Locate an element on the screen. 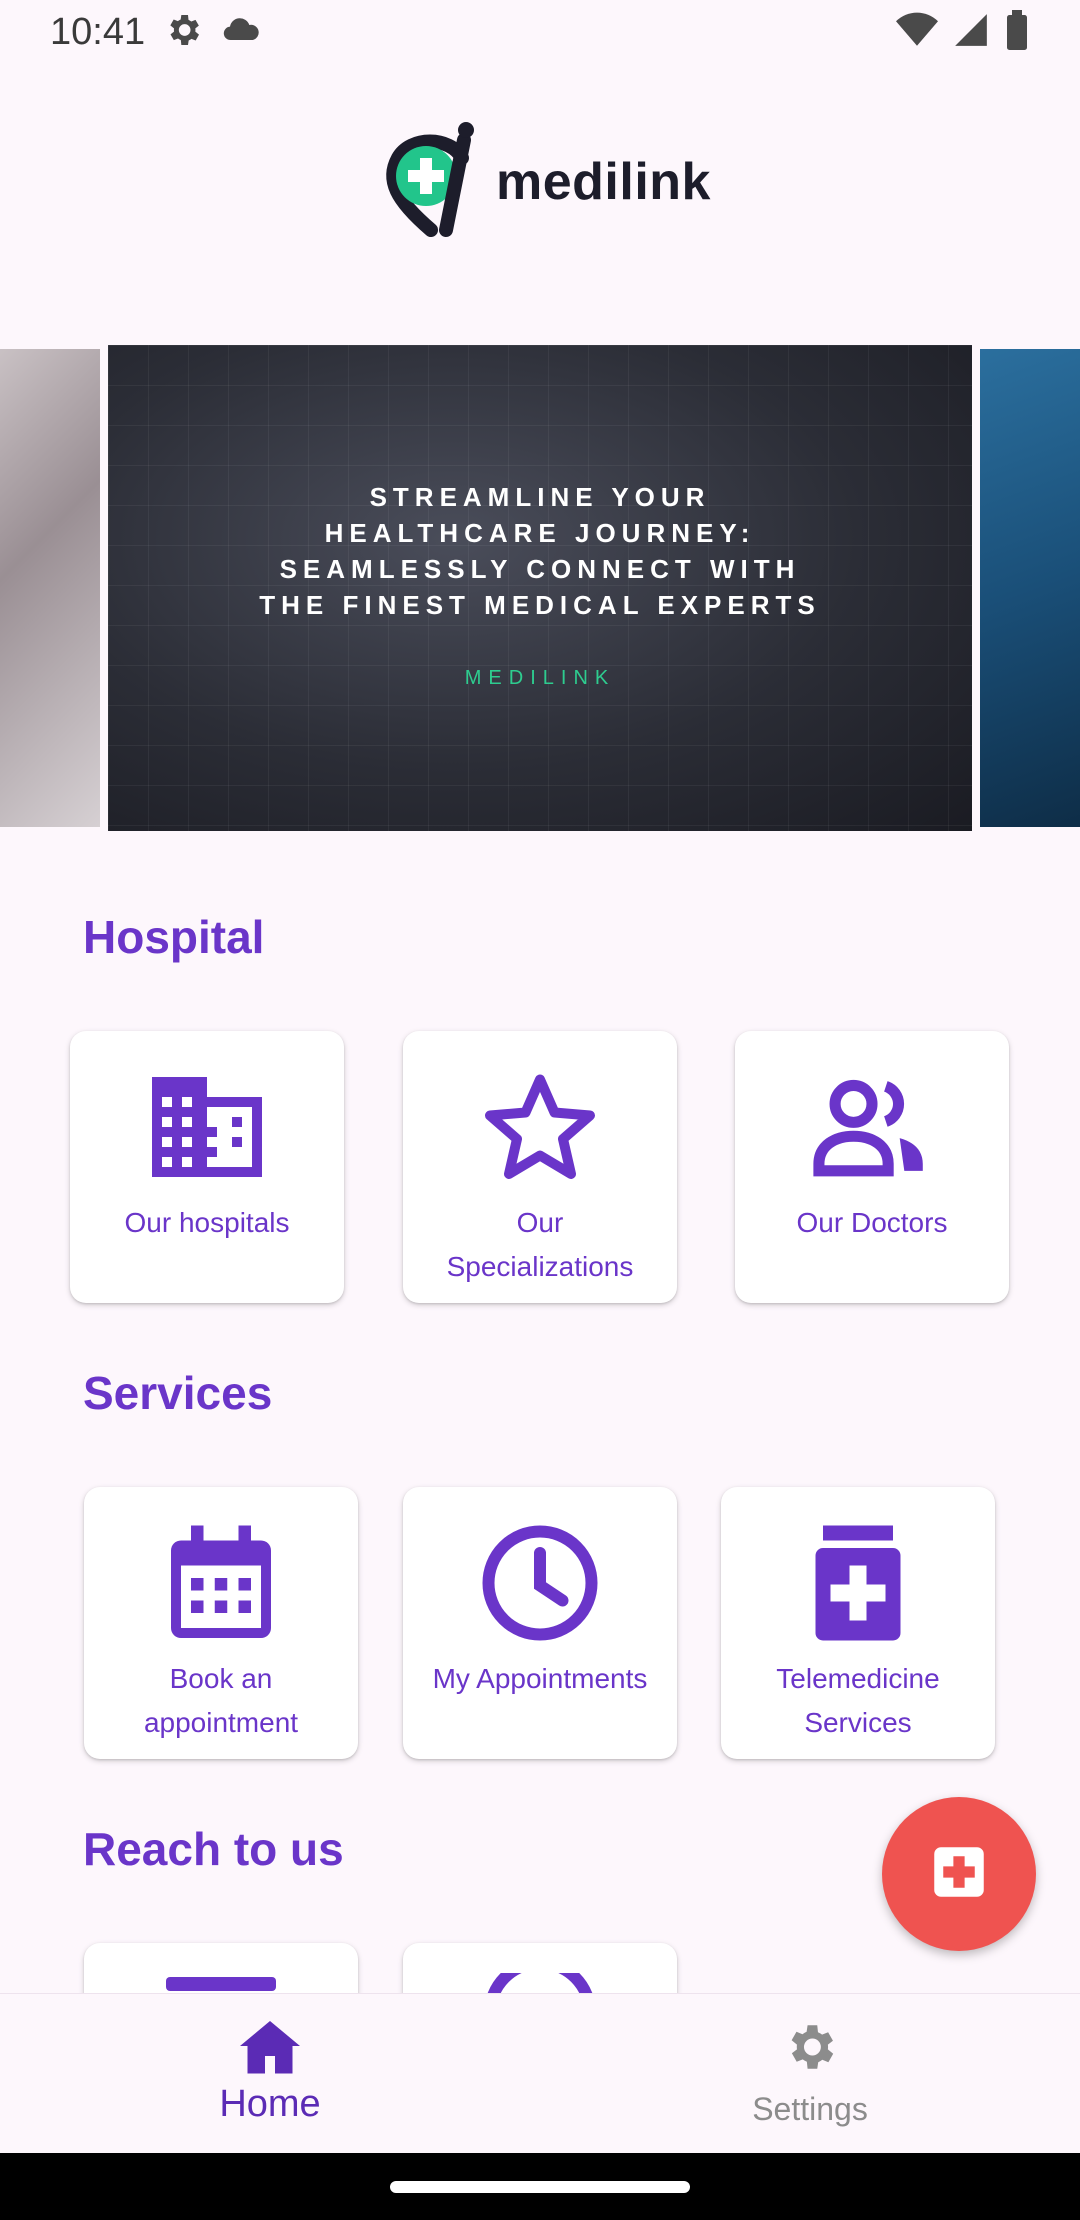  medilink-pin-cross-icon is located at coordinates (431, 182).